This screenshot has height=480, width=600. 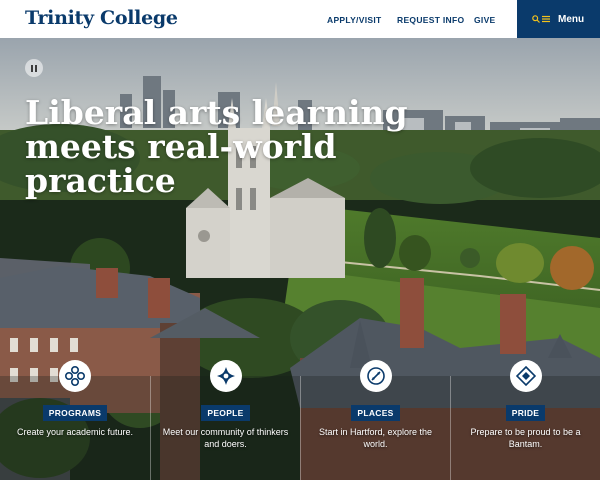 What do you see at coordinates (375, 438) in the screenshot?
I see `card-text: Start in Hartford, explore the world.` at bounding box center [375, 438].